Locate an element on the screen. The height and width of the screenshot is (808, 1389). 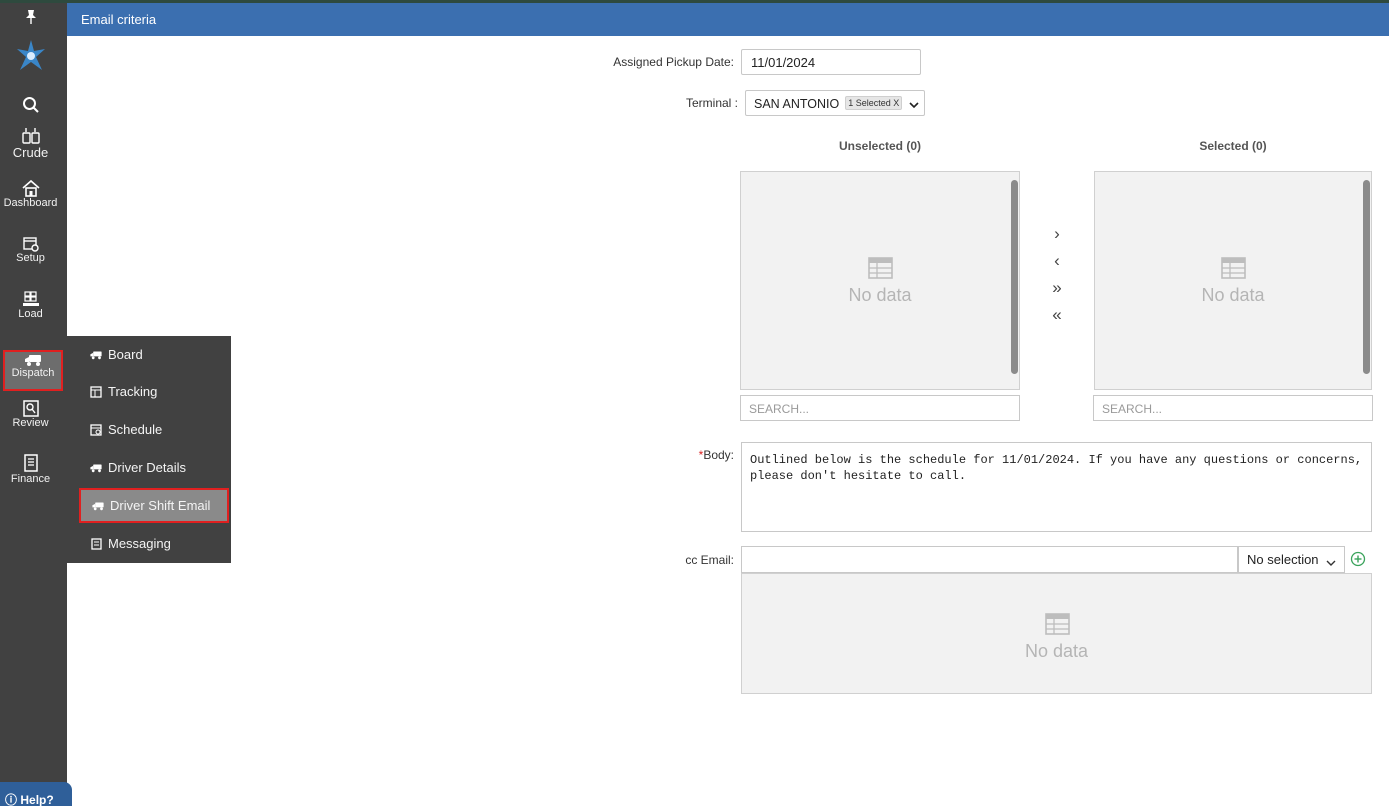
flyout-item-driver-shift-email: Driver Shift Email is located at coordinates (154, 505).